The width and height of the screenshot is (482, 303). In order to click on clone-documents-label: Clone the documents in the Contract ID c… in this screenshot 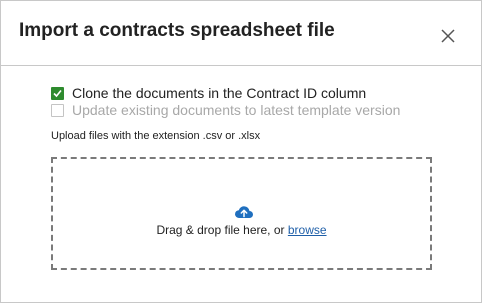, I will do `click(219, 93)`.